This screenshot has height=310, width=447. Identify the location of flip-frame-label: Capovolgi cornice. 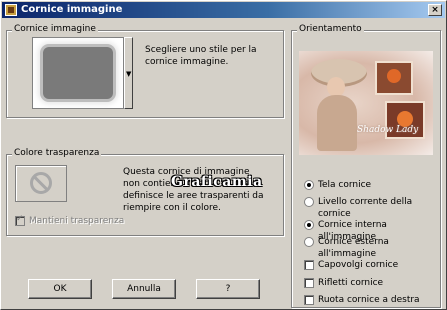
(358, 265).